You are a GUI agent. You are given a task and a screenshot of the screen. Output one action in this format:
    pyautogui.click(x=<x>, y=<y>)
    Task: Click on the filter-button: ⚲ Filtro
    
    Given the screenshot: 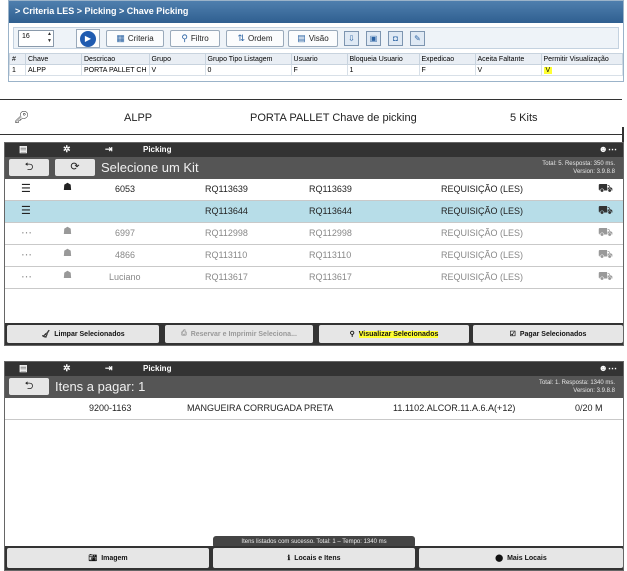 What is the action you would take?
    pyautogui.click(x=195, y=38)
    